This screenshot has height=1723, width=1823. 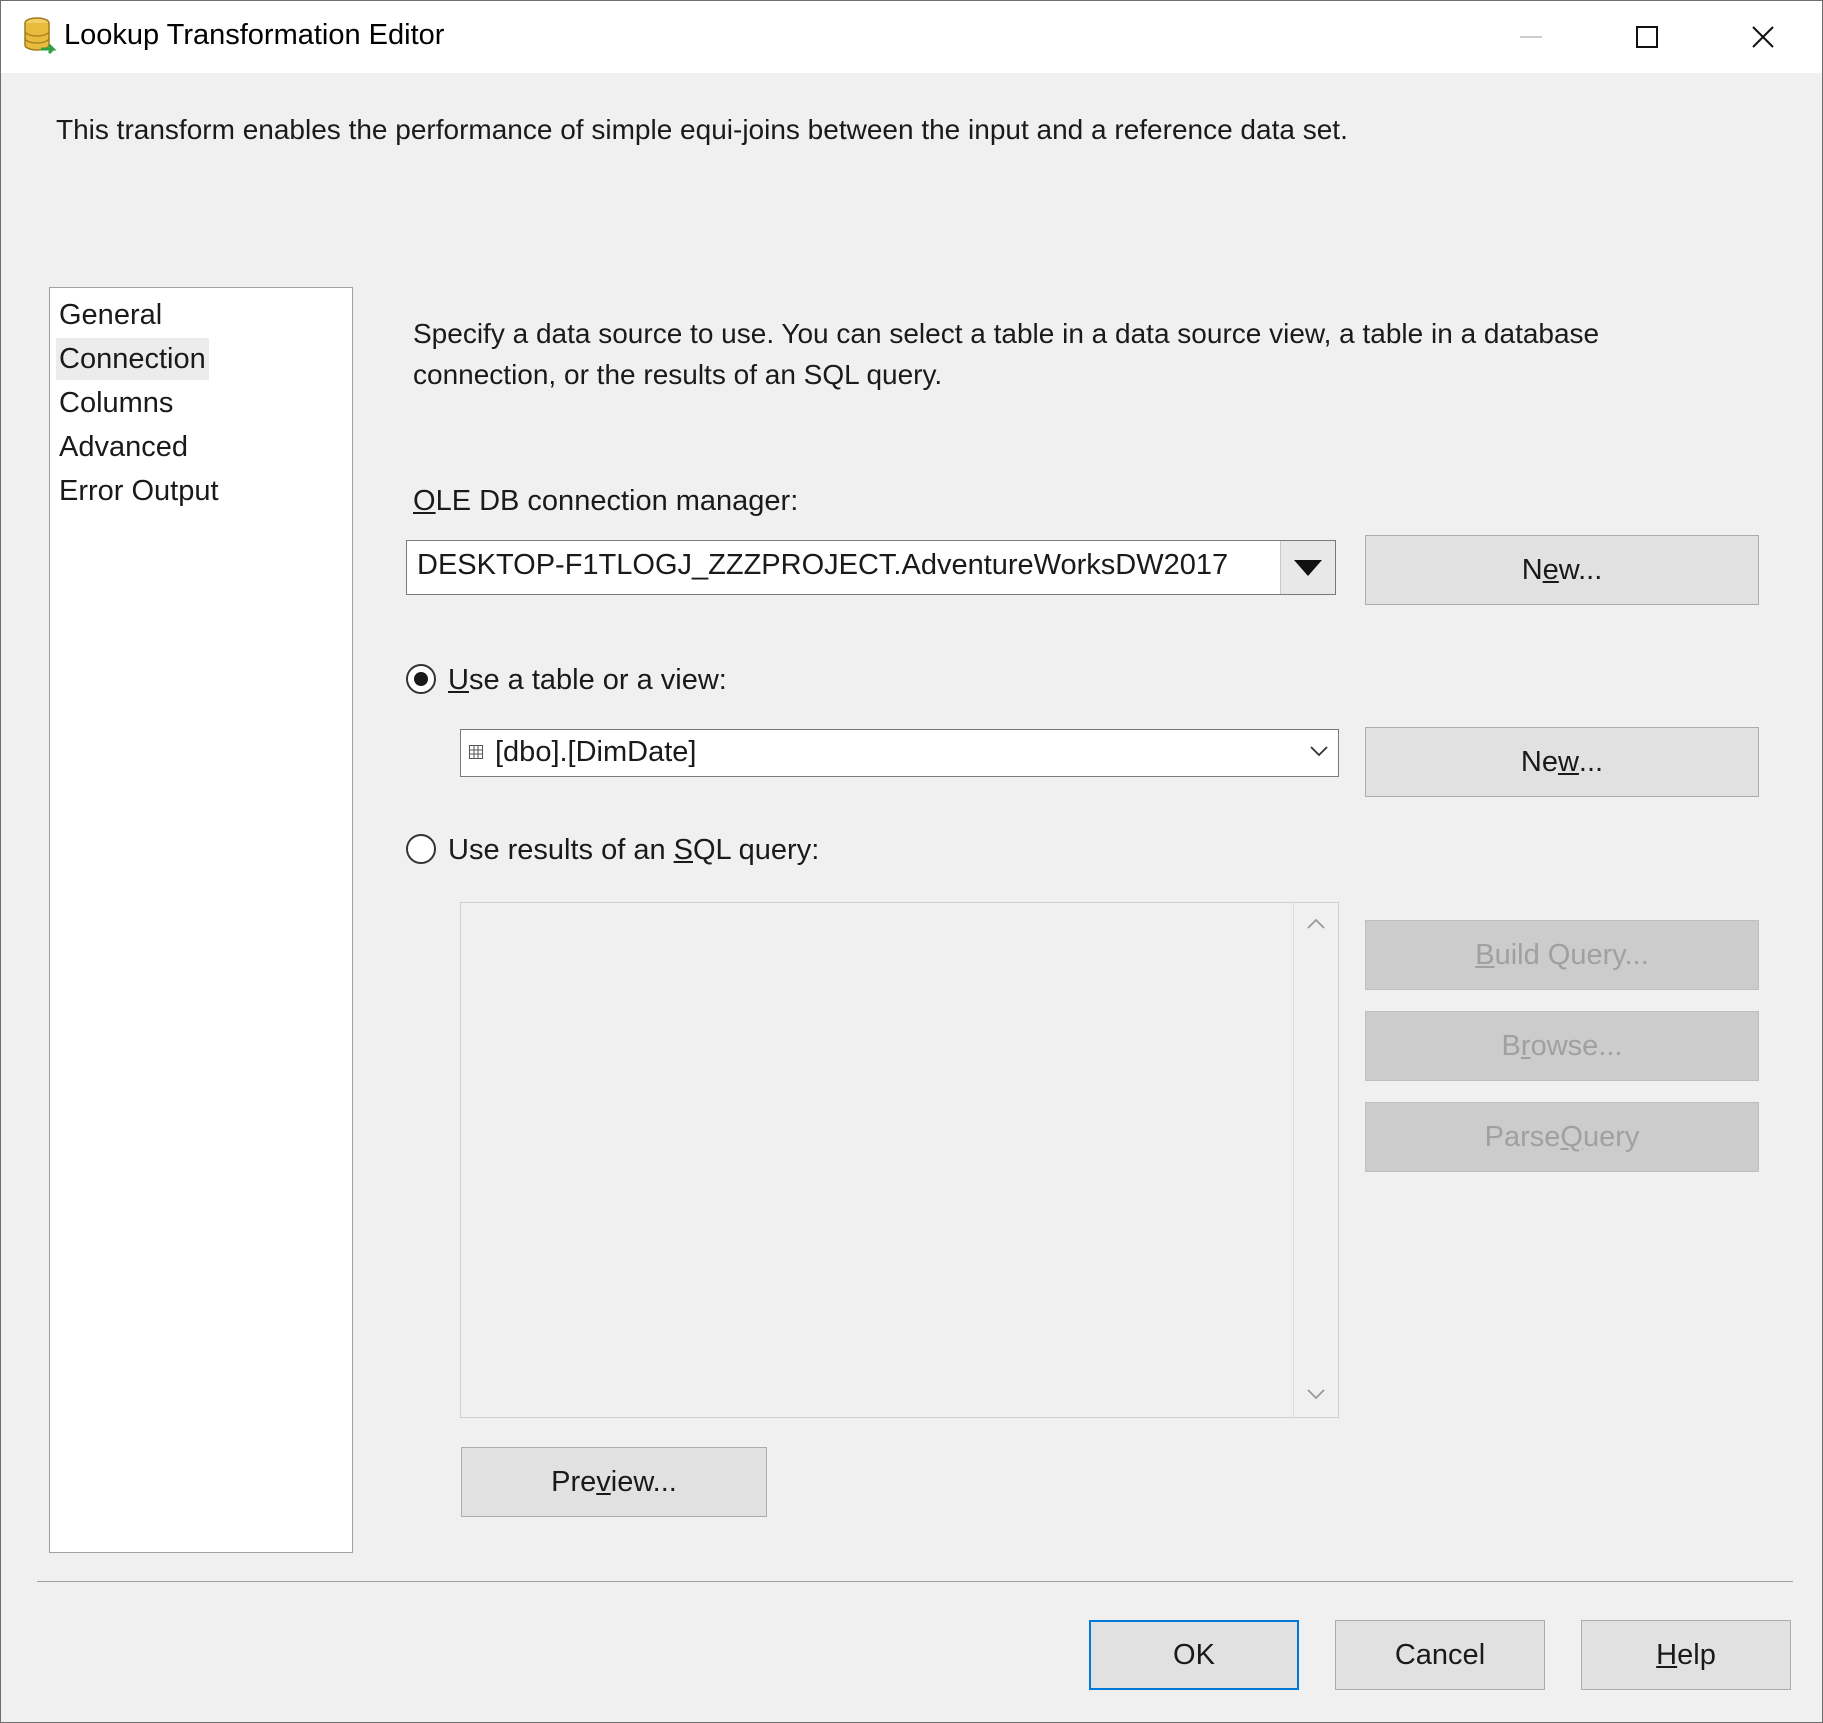 What do you see at coordinates (110, 315) in the screenshot?
I see `nav-item-general: General` at bounding box center [110, 315].